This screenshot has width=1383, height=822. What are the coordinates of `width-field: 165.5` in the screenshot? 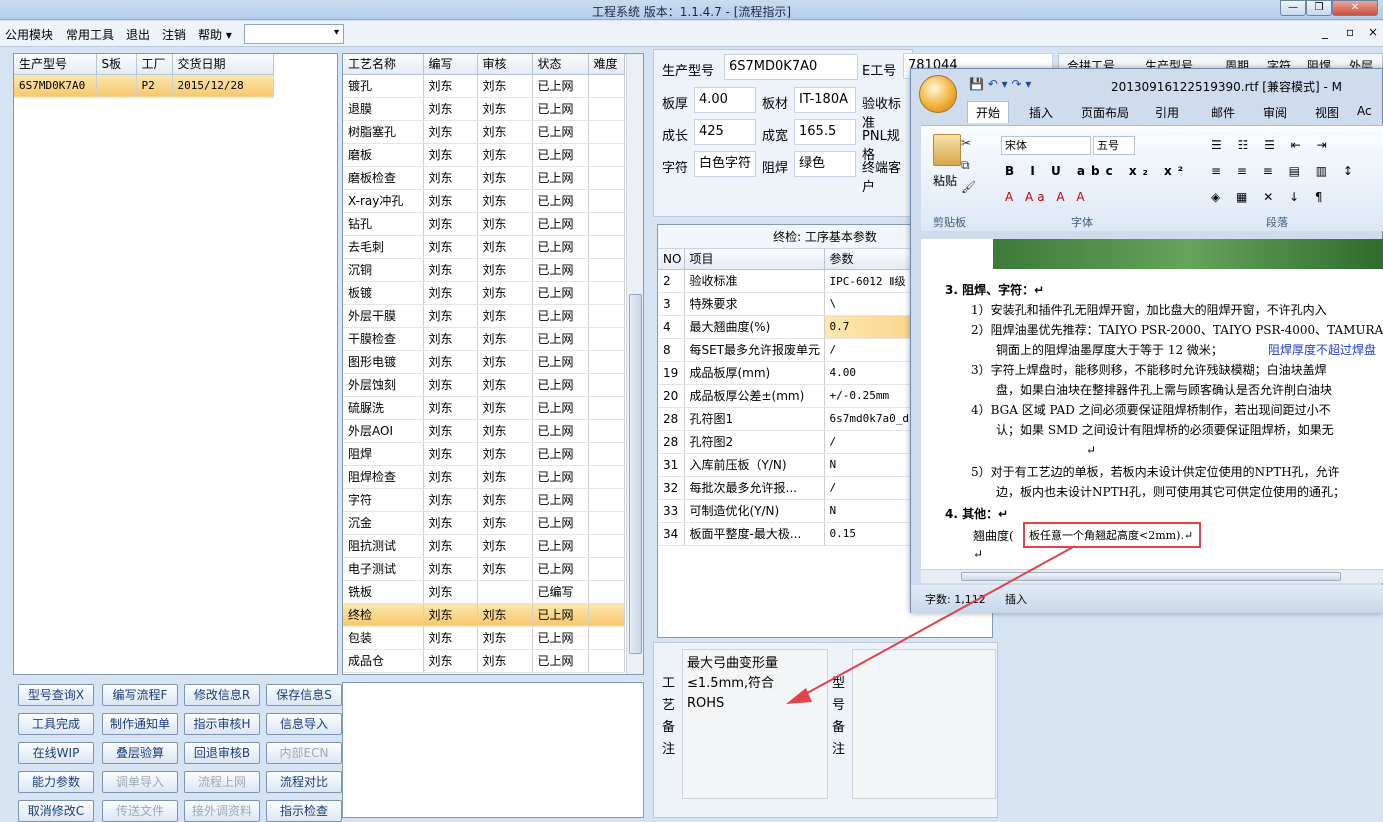 It's located at (825, 132).